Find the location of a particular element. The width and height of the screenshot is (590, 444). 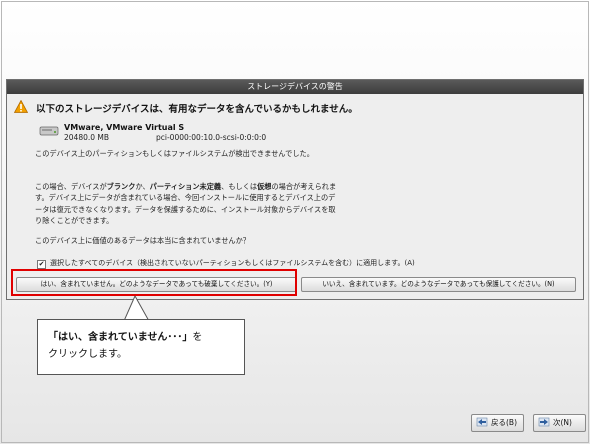

callout-line-1: 「はい、含まれていません･･･」を is located at coordinates (125, 337).